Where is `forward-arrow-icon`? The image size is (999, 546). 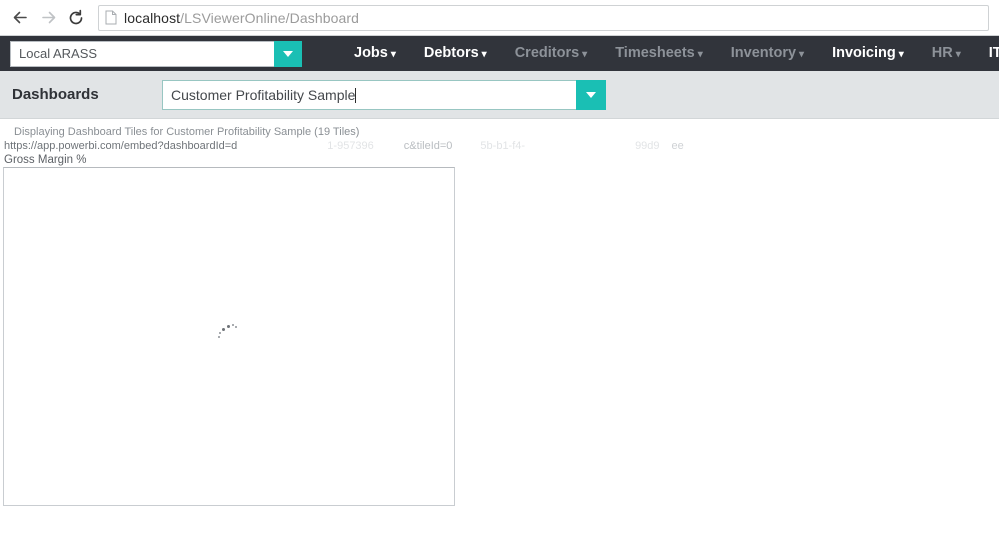
forward-arrow-icon is located at coordinates (48, 17).